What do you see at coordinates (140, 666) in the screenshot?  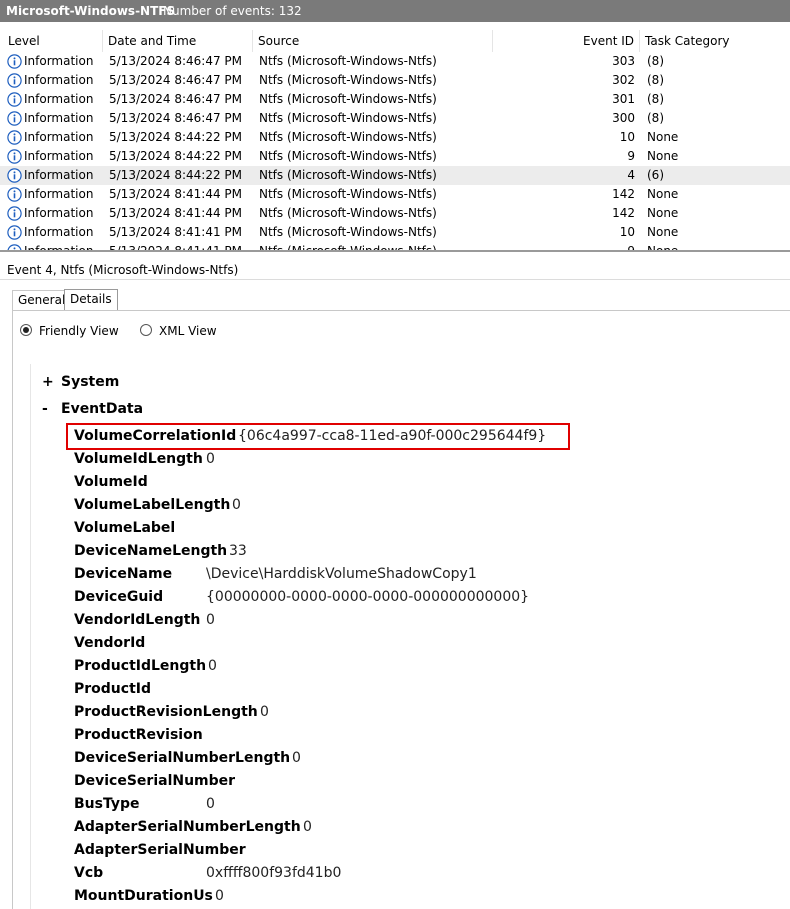 I see `field-name: ProductIdLength` at bounding box center [140, 666].